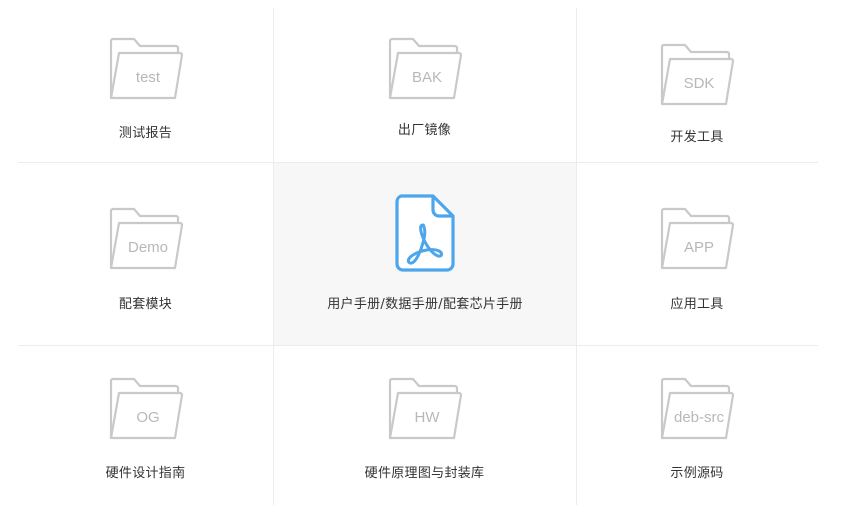  What do you see at coordinates (425, 408) in the screenshot?
I see `folder-icon: HW` at bounding box center [425, 408].